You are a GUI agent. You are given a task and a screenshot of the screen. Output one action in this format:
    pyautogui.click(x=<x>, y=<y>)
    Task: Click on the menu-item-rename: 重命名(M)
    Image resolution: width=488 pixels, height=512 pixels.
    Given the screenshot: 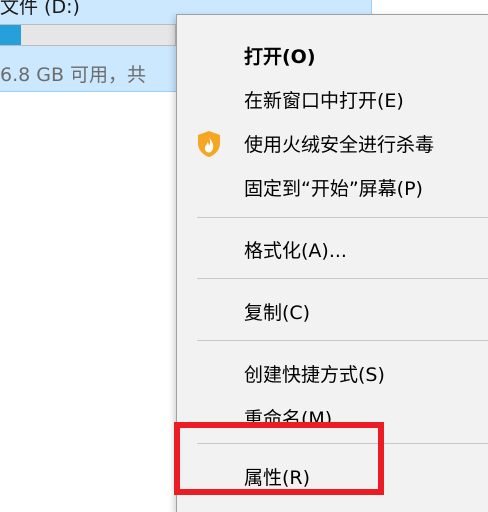 What is the action you would take?
    pyautogui.click(x=332, y=416)
    